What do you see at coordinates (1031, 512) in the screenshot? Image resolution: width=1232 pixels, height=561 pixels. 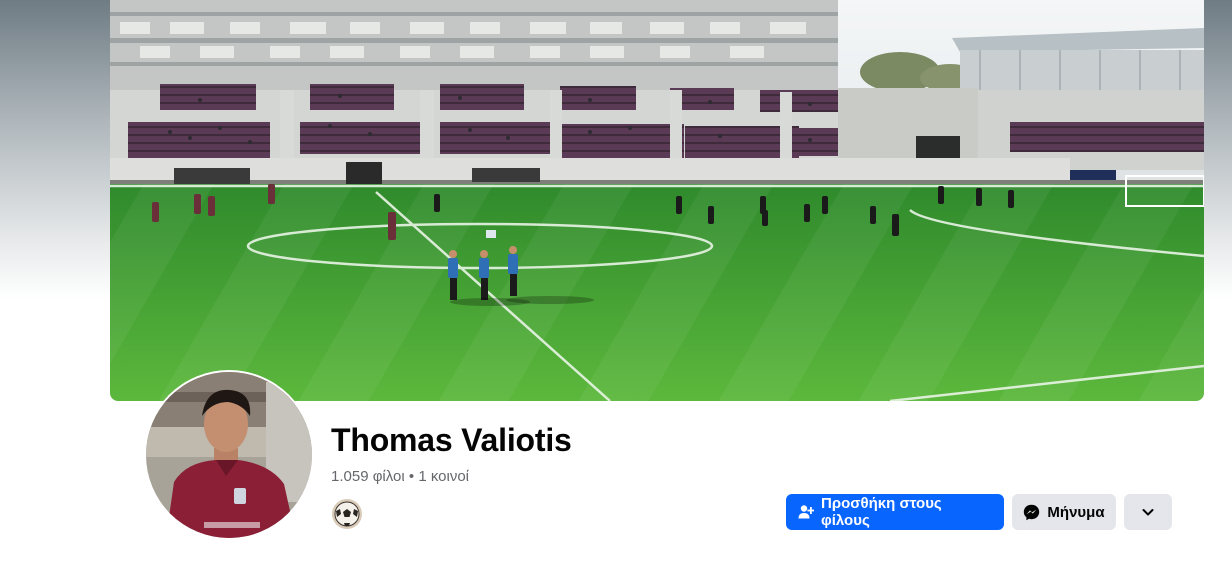 I see `messenger-icon` at bounding box center [1031, 512].